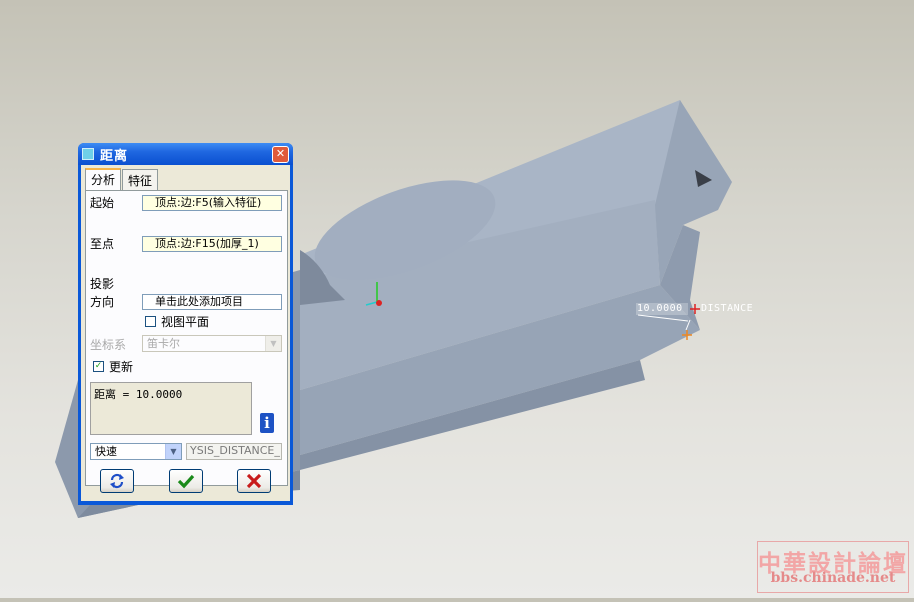  Describe the element at coordinates (280, 154) in the screenshot. I see `close-button: ✕` at that location.